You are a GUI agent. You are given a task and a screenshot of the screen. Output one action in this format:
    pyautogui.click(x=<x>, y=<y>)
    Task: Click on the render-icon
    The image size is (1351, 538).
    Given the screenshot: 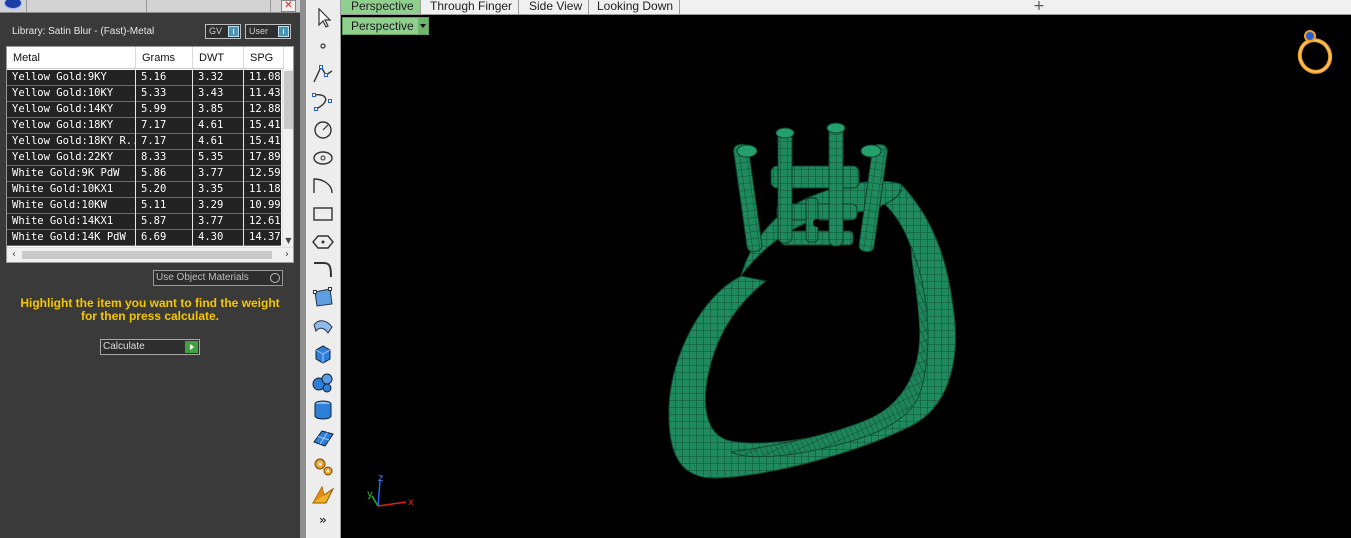 What is the action you would take?
    pyautogui.click(x=323, y=494)
    